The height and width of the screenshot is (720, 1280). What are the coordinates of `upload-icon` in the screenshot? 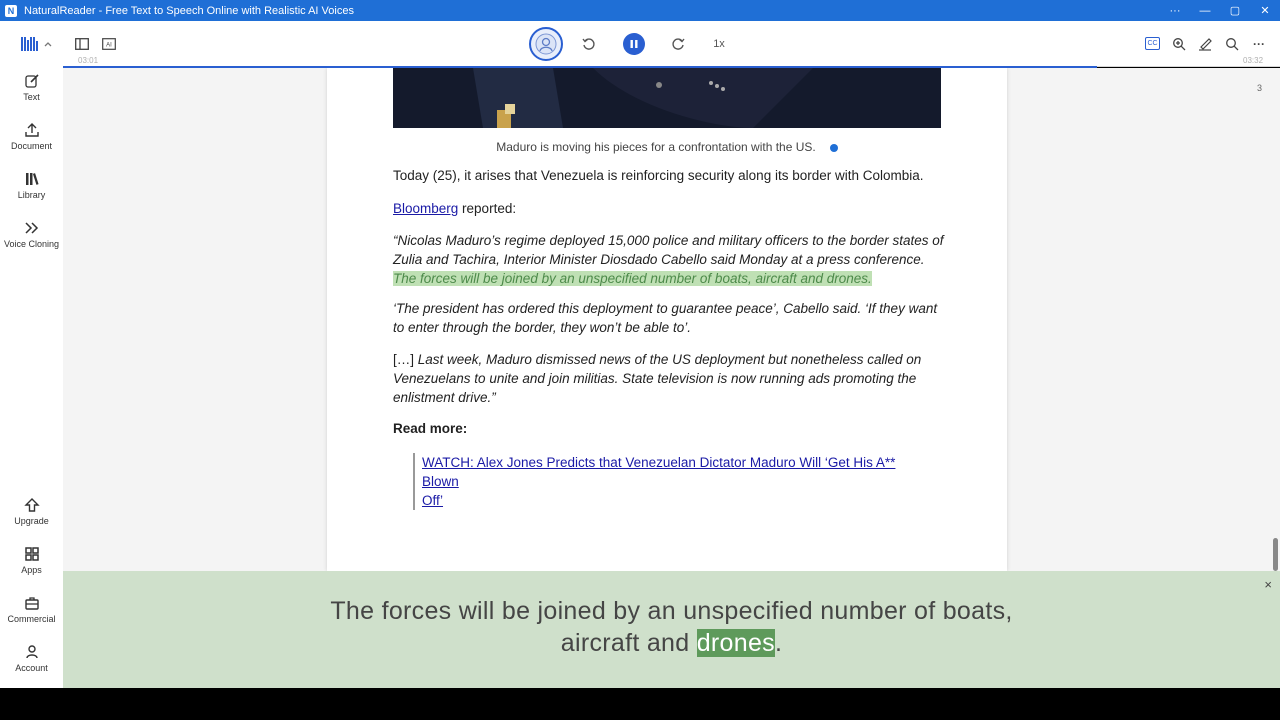 It's located at (31, 130).